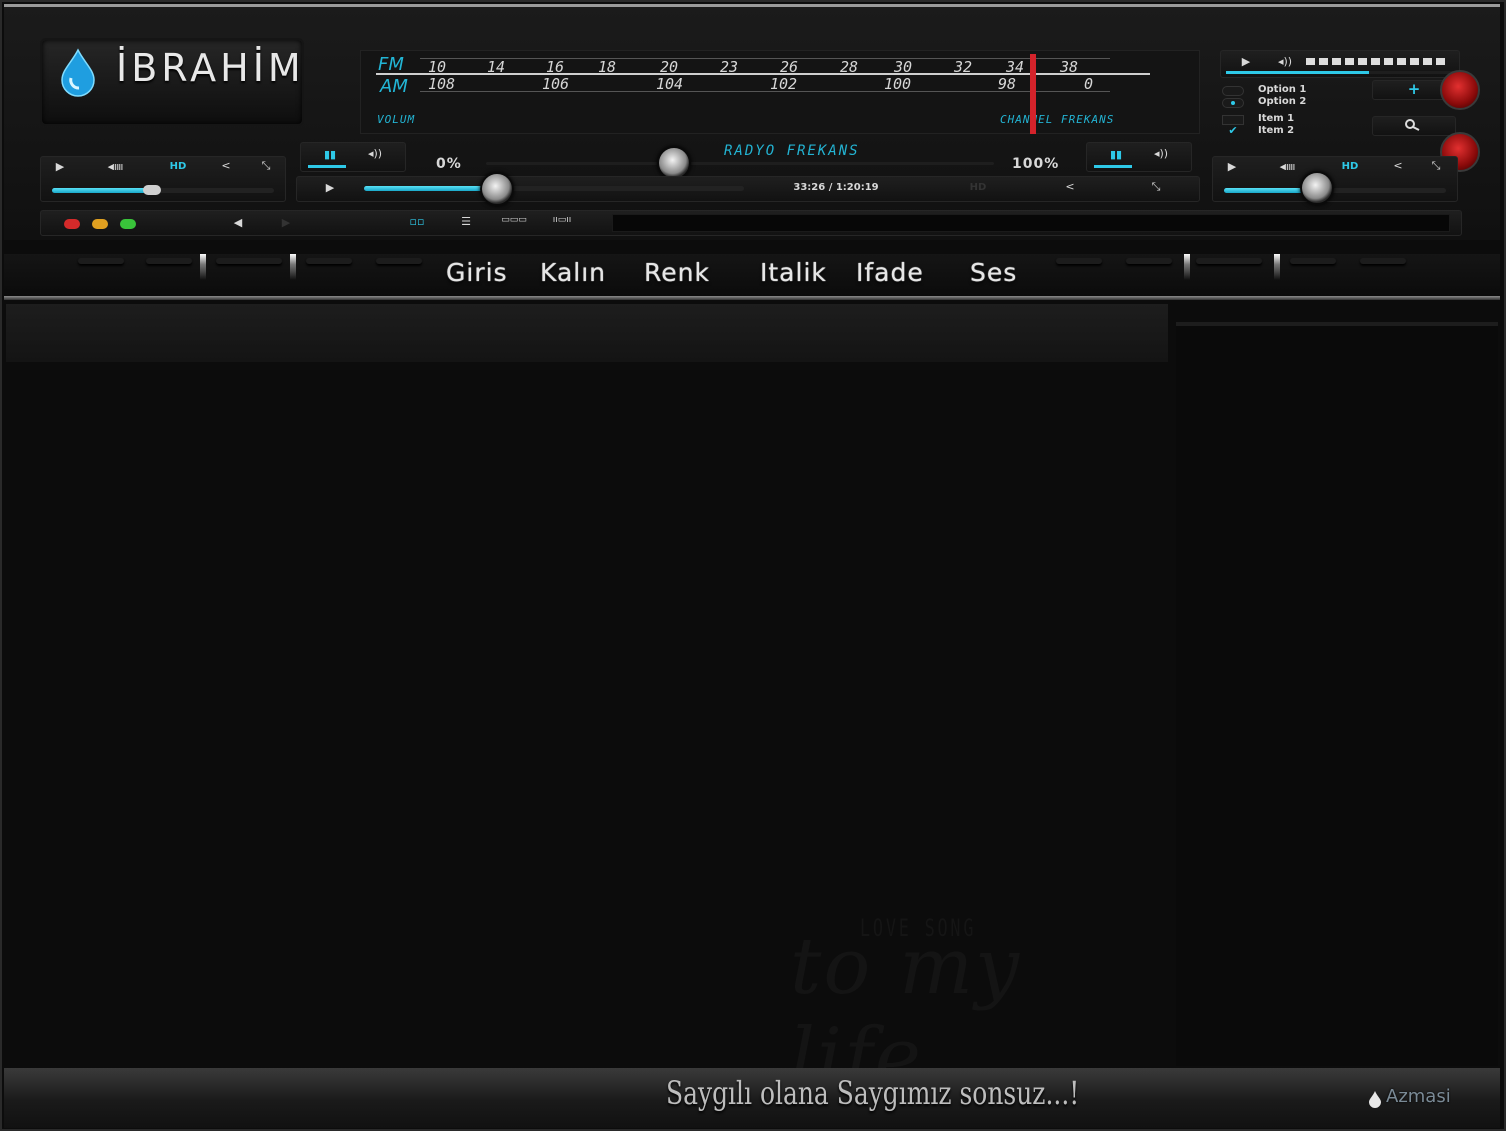 This screenshot has height=1131, width=1506. I want to click on list-view-icon: ☰, so click(466, 221).